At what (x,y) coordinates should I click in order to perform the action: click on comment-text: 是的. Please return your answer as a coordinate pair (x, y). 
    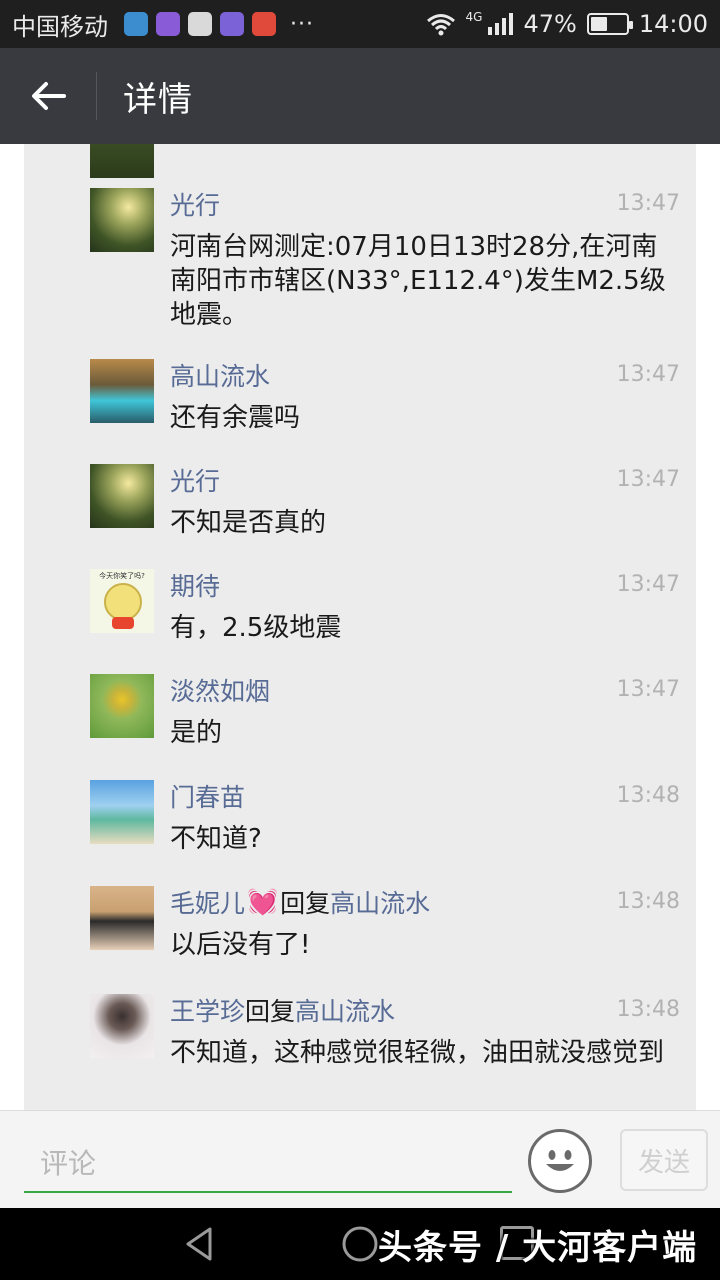
    Looking at the image, I should click on (196, 733).